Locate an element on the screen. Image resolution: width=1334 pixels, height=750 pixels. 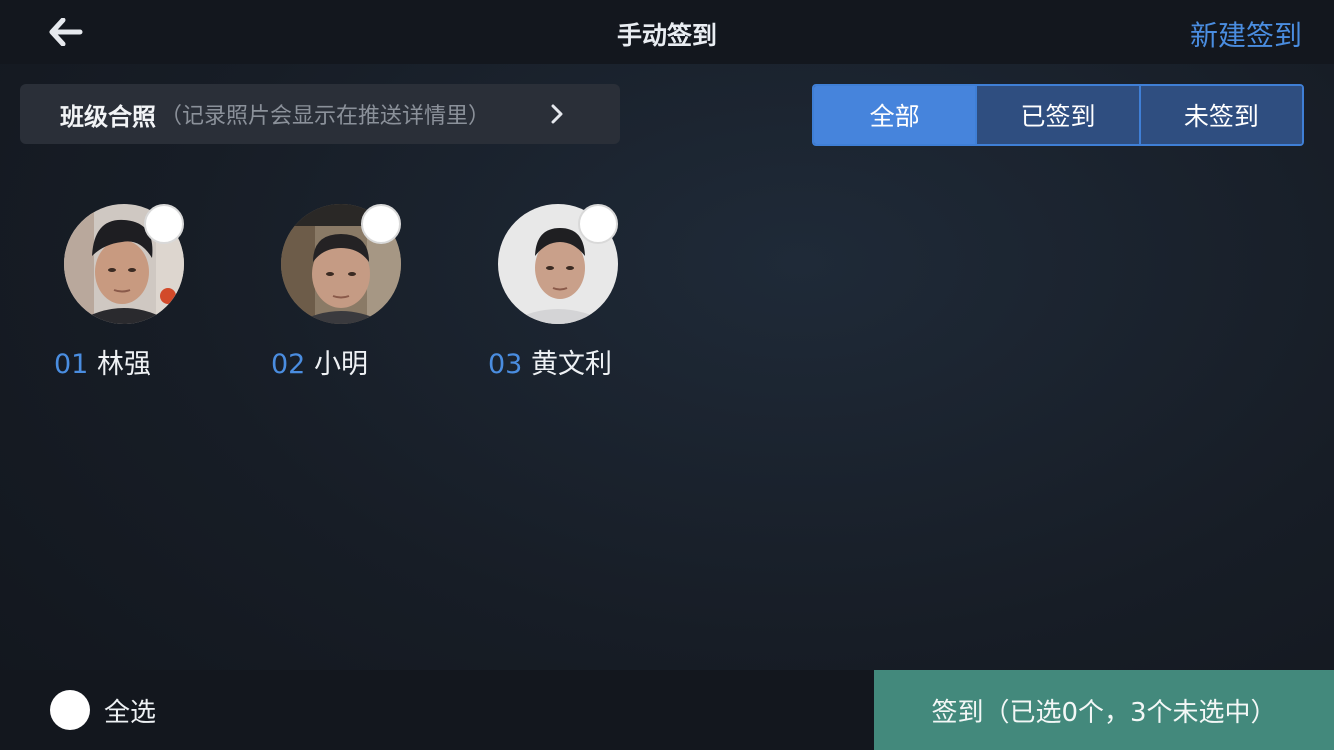
select-all-checkbox is located at coordinates (70, 710).